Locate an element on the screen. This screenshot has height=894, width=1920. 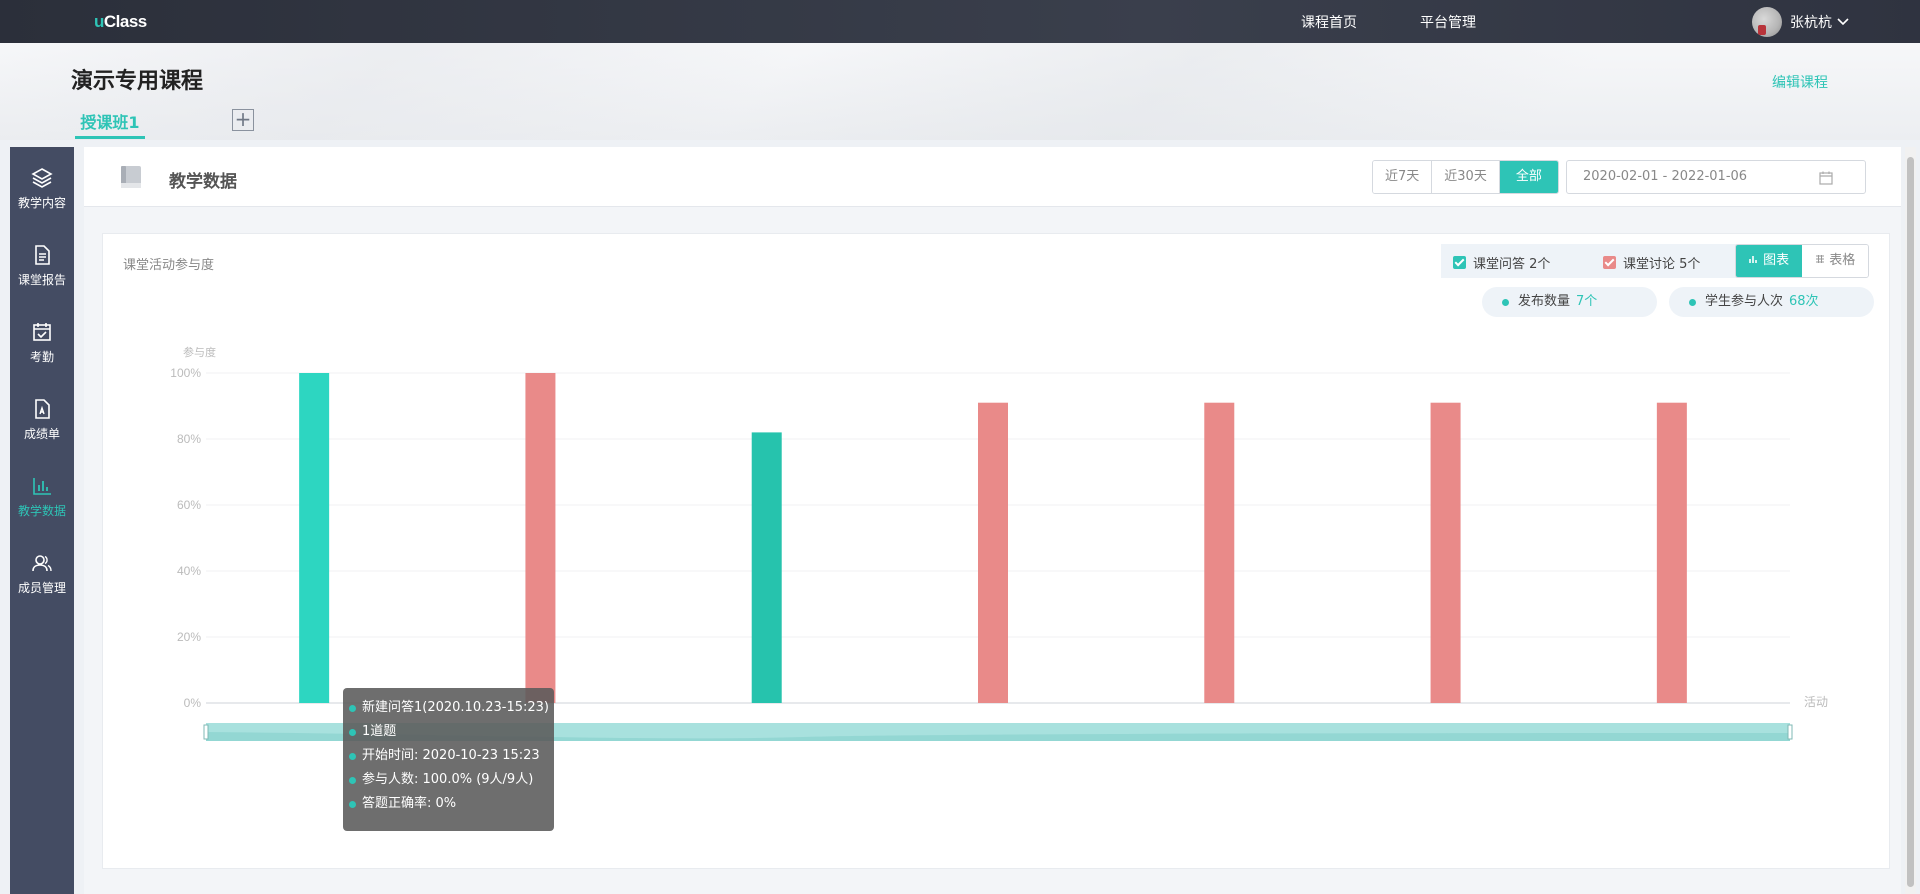
avatar is located at coordinates (1767, 22).